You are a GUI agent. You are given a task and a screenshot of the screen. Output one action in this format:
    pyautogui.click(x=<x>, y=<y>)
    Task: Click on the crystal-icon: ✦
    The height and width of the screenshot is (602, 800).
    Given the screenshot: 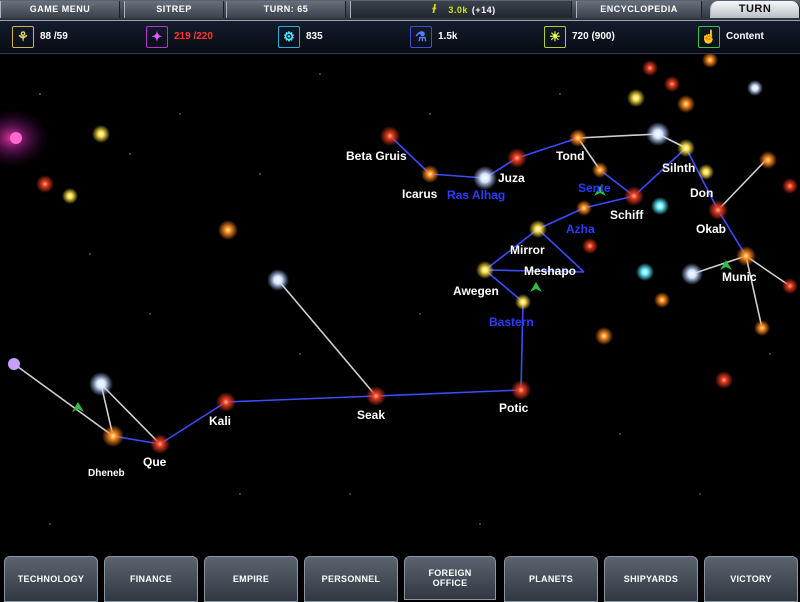 What is the action you would take?
    pyautogui.click(x=157, y=37)
    